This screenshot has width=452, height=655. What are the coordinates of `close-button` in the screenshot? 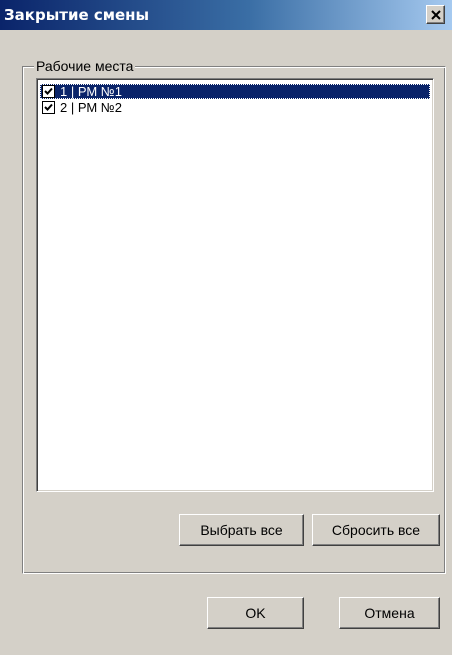 It's located at (435, 14).